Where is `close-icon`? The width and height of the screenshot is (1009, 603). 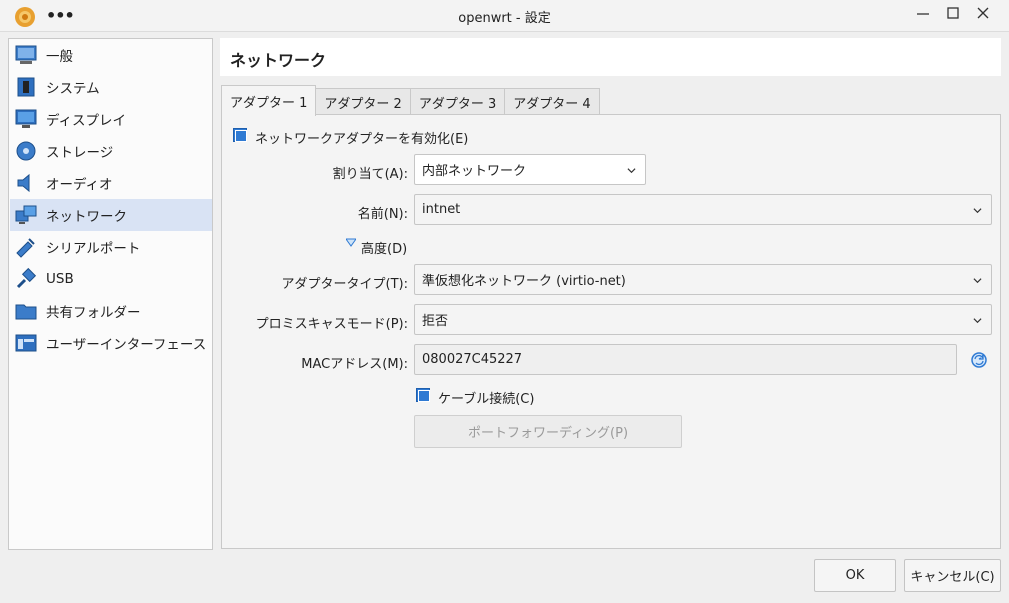 close-icon is located at coordinates (983, 13).